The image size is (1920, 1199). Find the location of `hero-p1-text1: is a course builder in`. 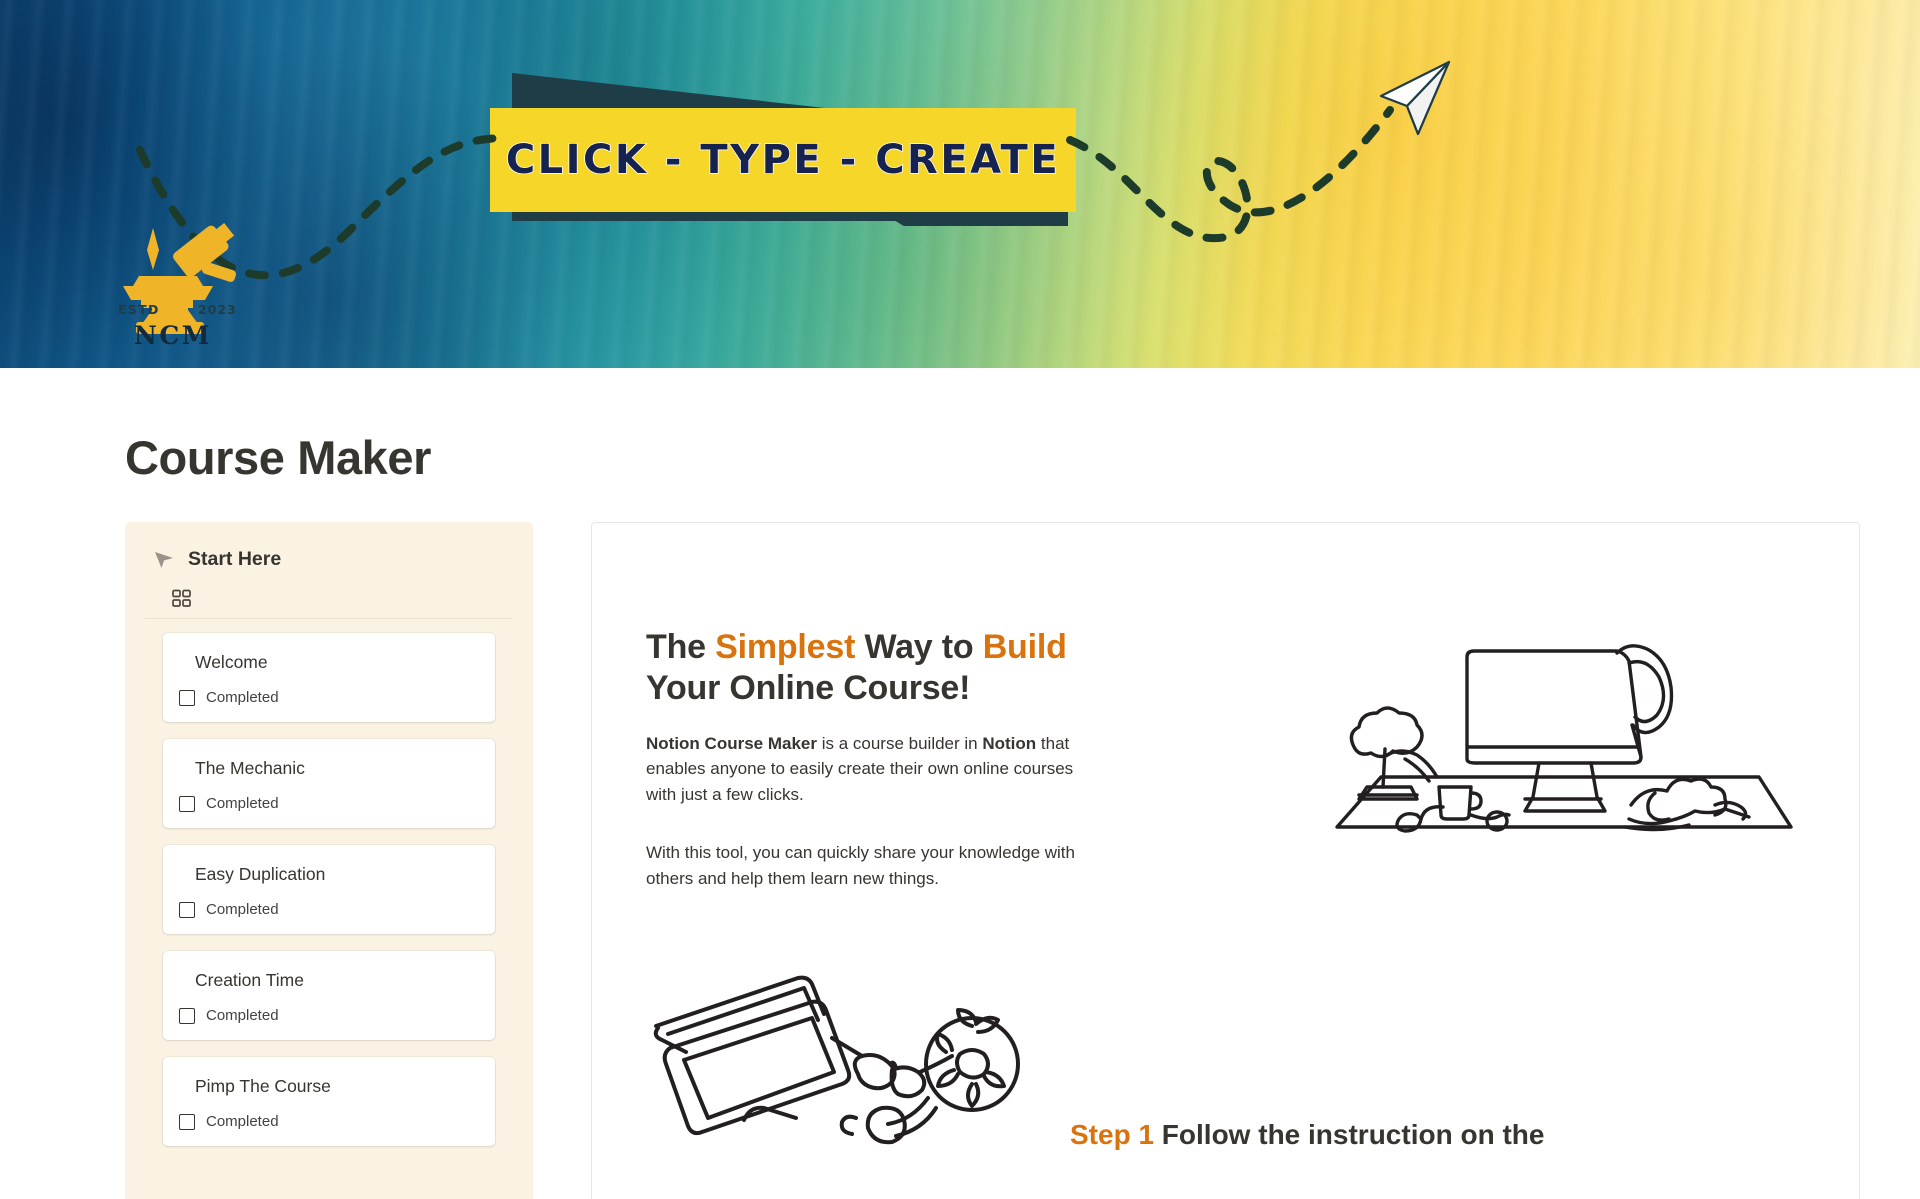

hero-p1-text1: is a course builder in is located at coordinates (899, 743).